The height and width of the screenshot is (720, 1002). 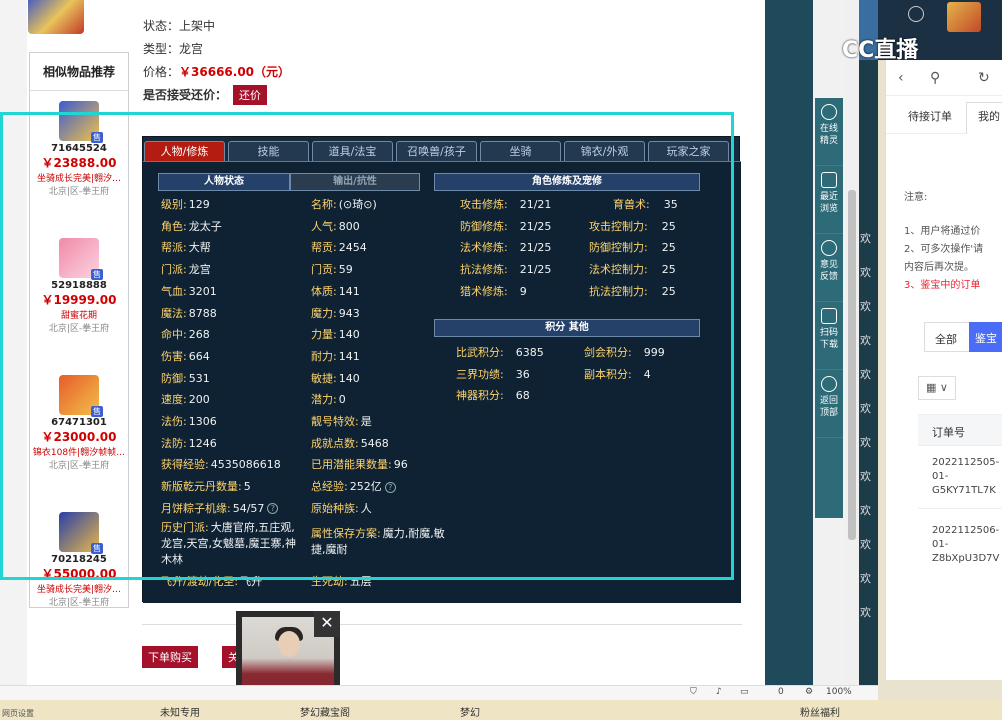 What do you see at coordinates (235, 72) in the screenshot?
I see `price-value: ￥36666.00（元）` at bounding box center [235, 72].